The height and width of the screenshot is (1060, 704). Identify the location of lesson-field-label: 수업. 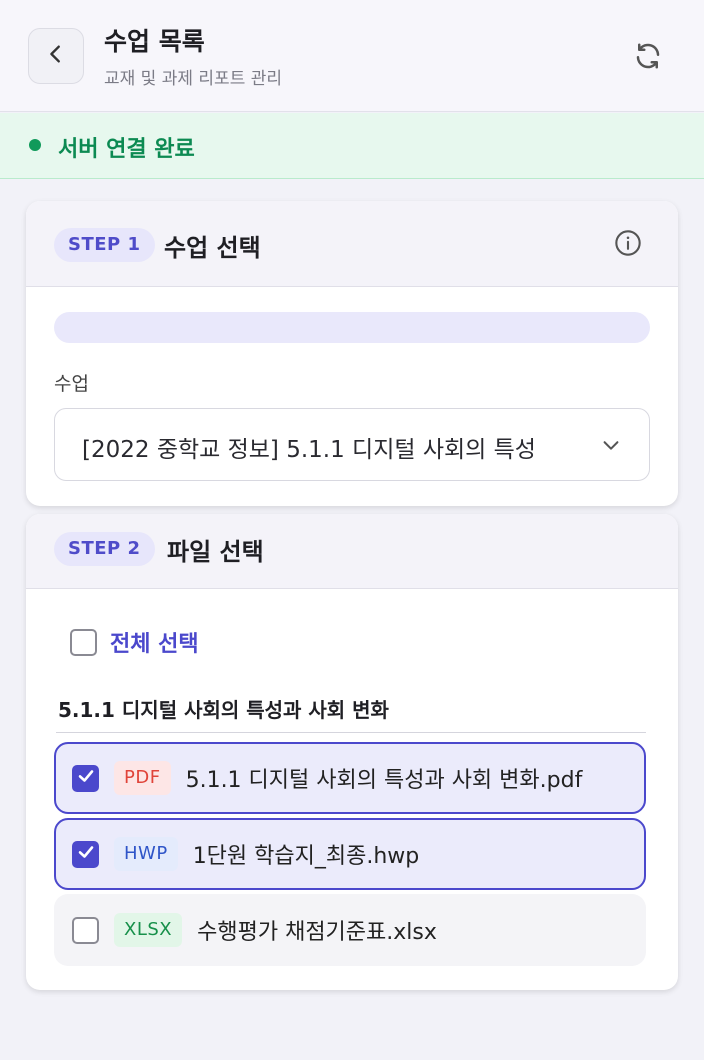
(71, 384).